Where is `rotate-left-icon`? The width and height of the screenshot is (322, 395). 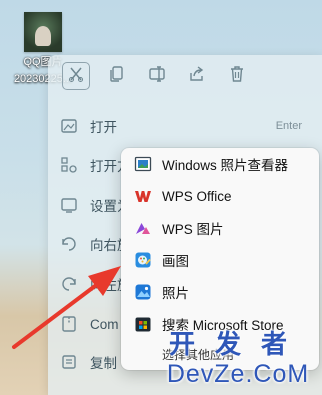
rotate-left-icon is located at coordinates (69, 284).